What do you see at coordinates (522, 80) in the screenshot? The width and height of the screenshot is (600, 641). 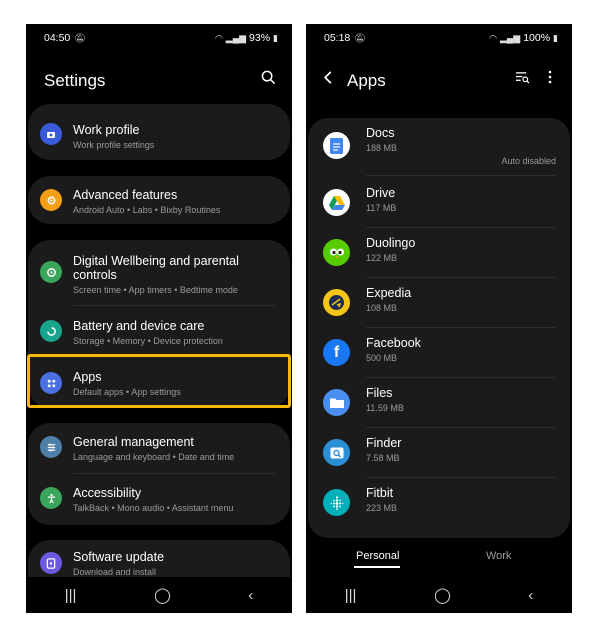 I see `filter-sort-icon` at bounding box center [522, 80].